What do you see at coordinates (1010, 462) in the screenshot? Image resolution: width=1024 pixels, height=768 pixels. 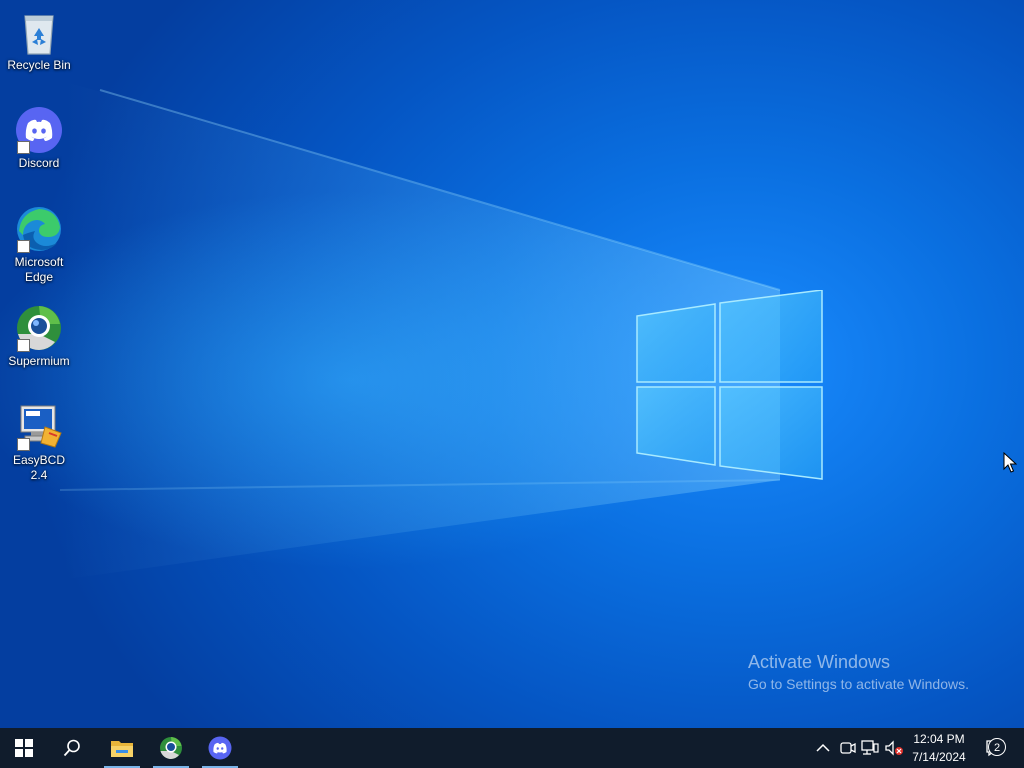 I see `mouse-cursor-icon` at bounding box center [1010, 462].